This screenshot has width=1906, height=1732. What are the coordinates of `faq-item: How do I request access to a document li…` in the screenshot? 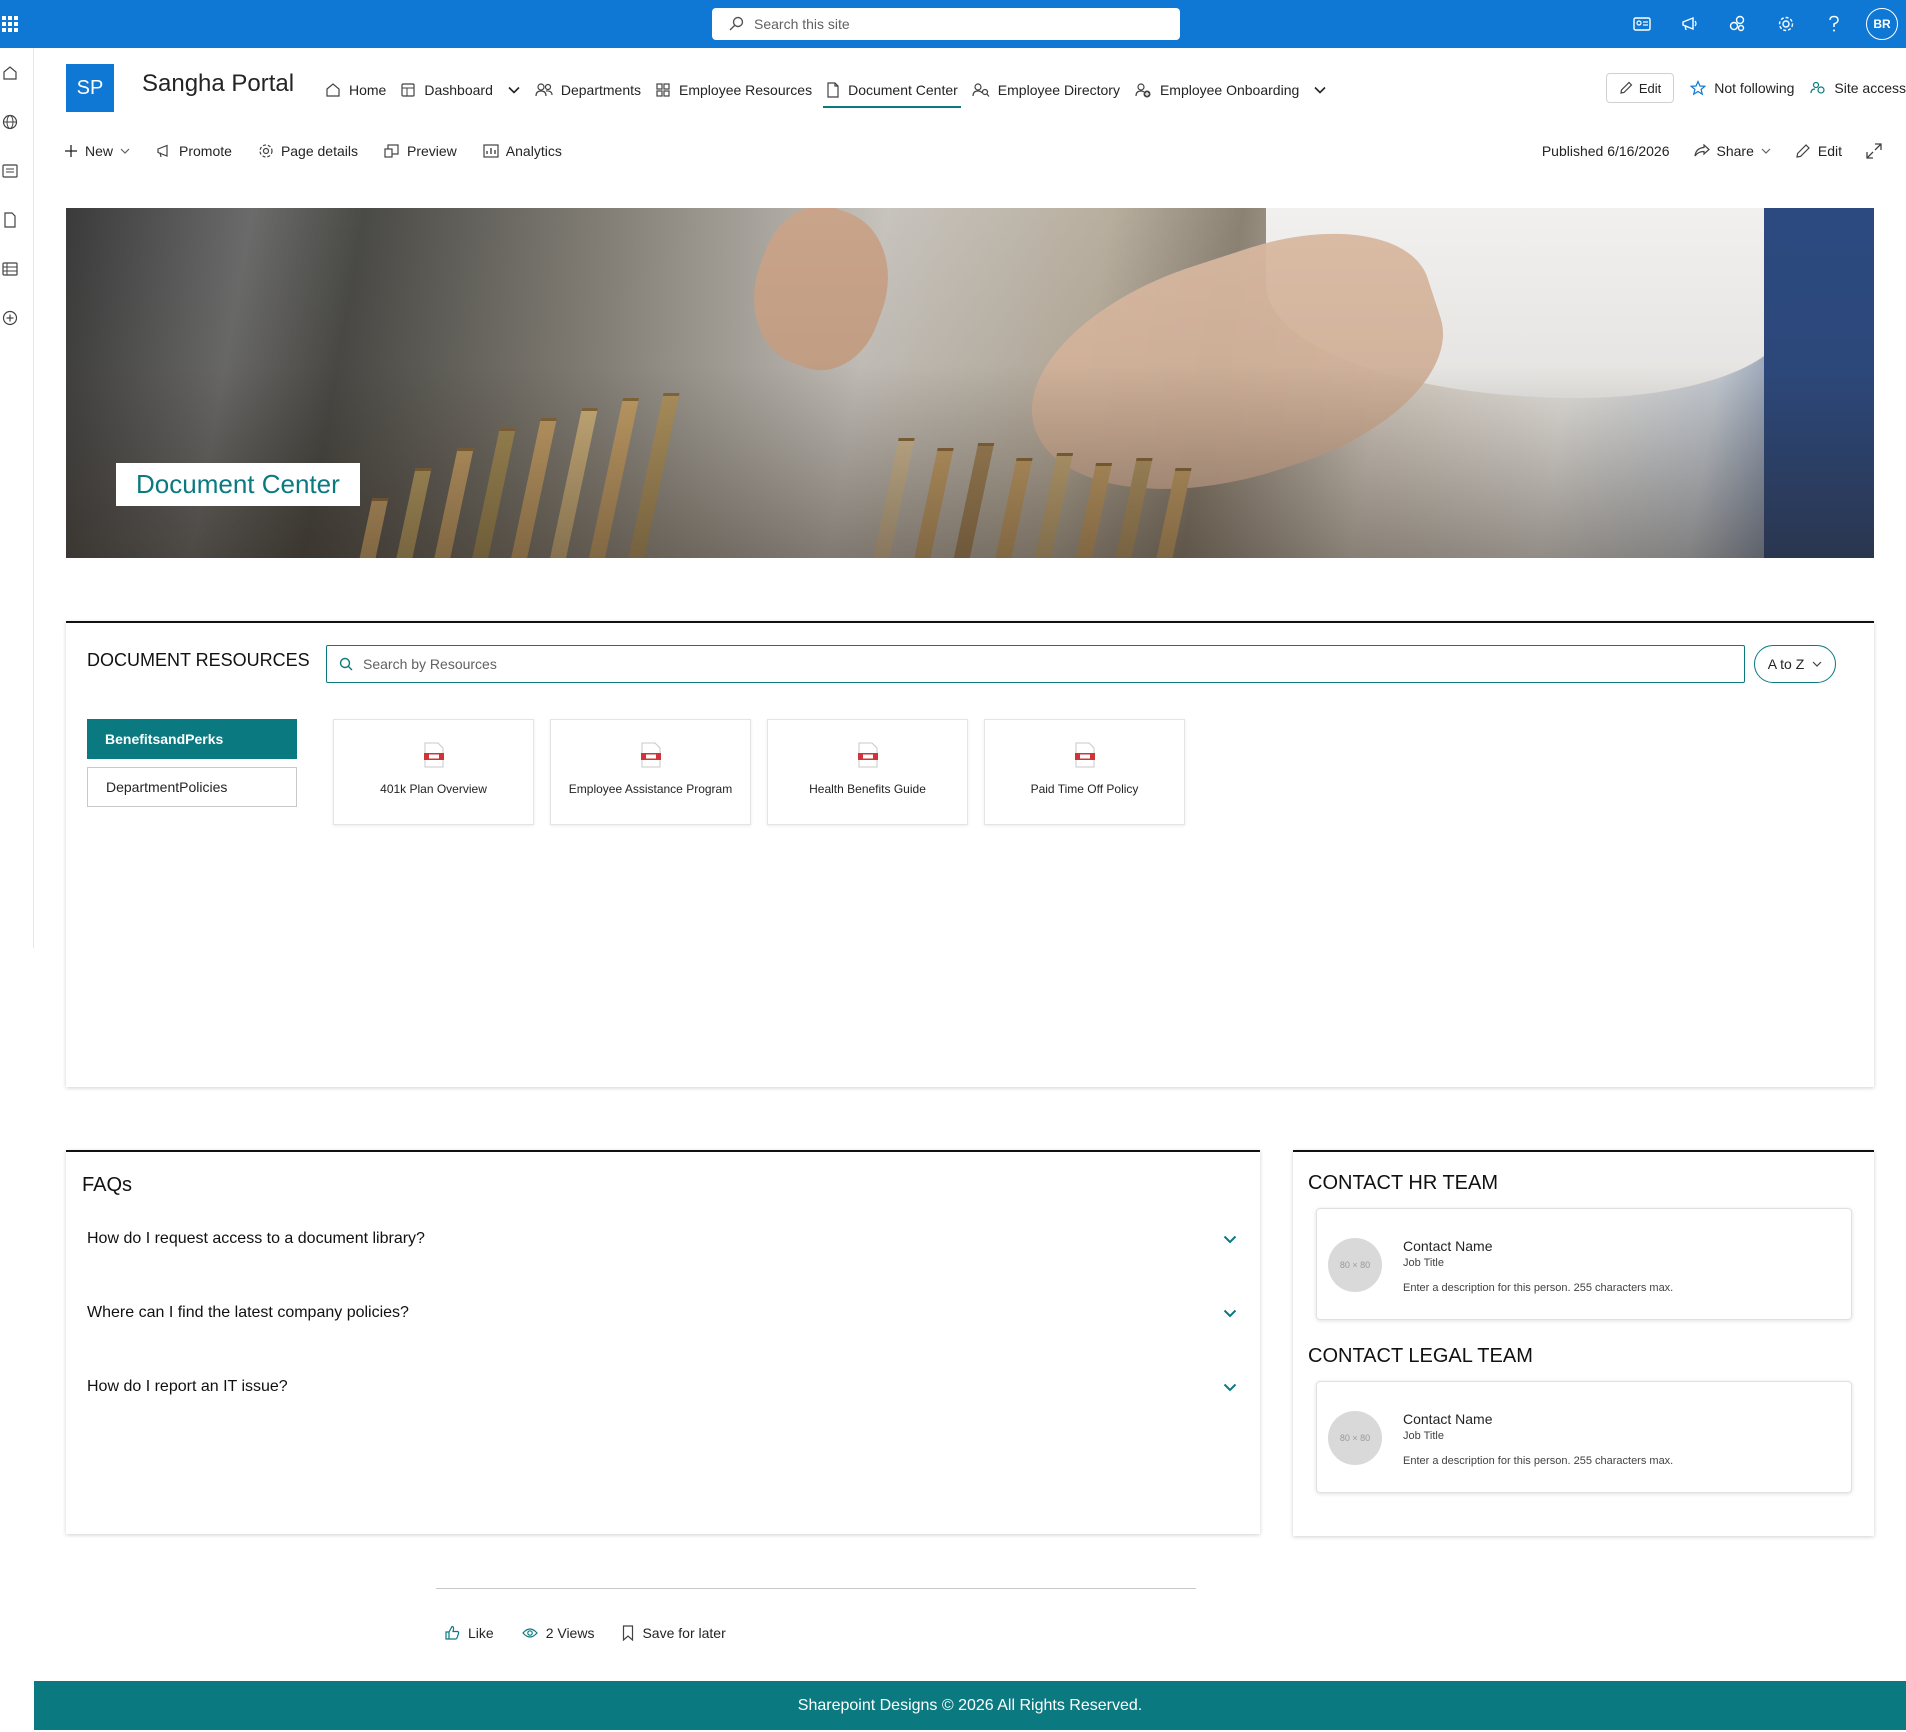 It's located at (662, 1239).